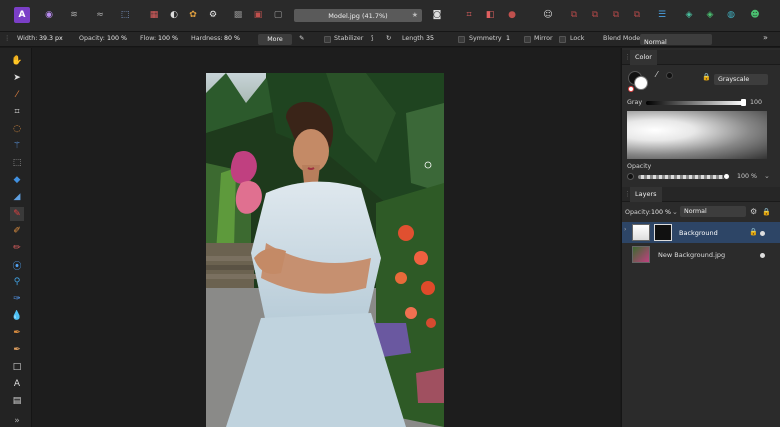 This screenshot has height=427, width=780. Describe the element at coordinates (17, 299) in the screenshot. I see `smudge-brush-icon: ✑` at that location.